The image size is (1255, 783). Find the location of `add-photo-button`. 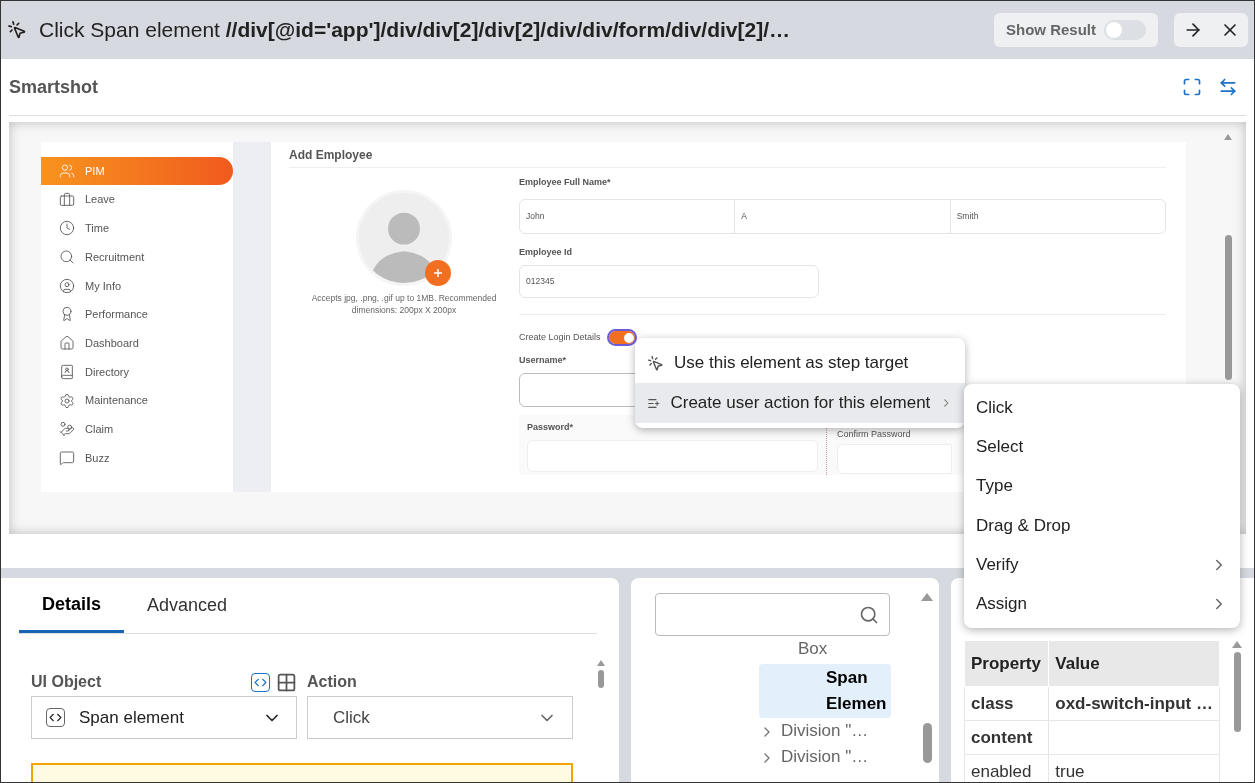

add-photo-button is located at coordinates (438, 273).